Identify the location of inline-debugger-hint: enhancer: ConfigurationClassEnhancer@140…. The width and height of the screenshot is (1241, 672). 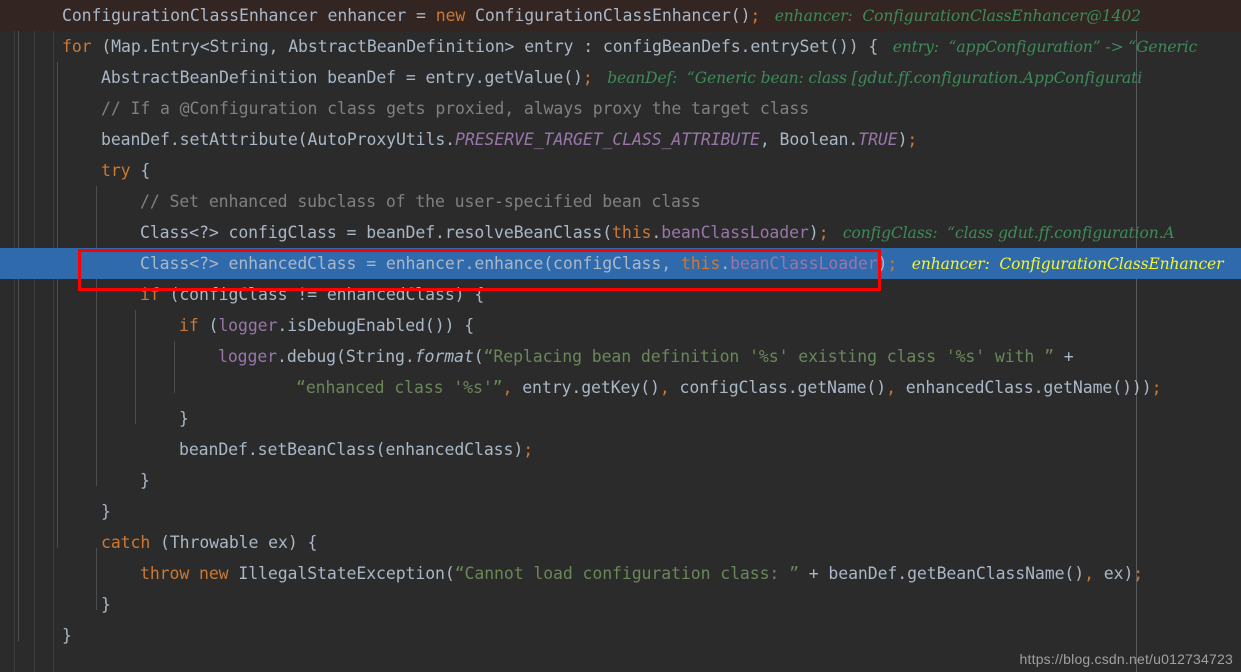
(950, 16).